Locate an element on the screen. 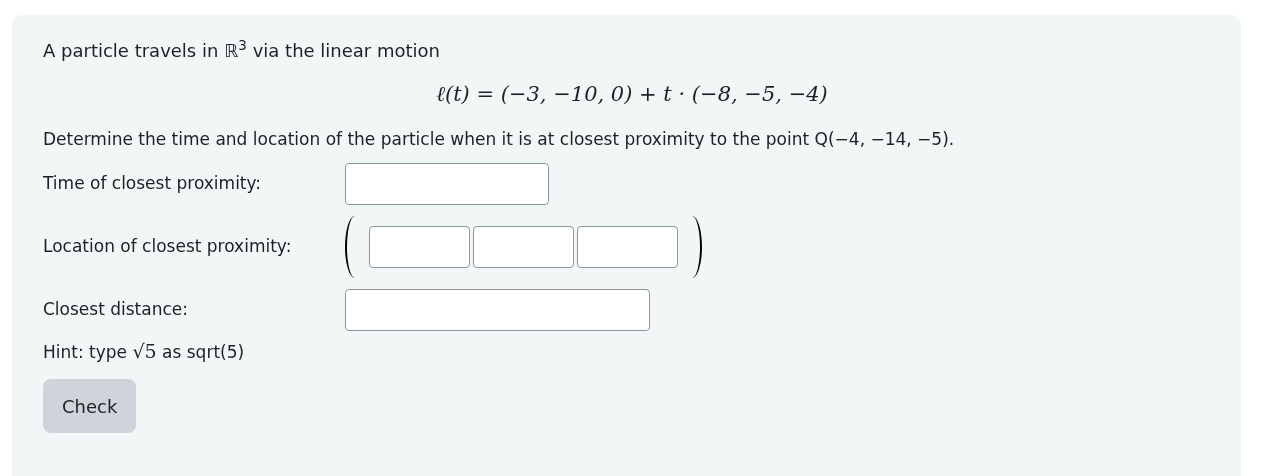  field-label: Time of closest proximity: is located at coordinates (153, 183).